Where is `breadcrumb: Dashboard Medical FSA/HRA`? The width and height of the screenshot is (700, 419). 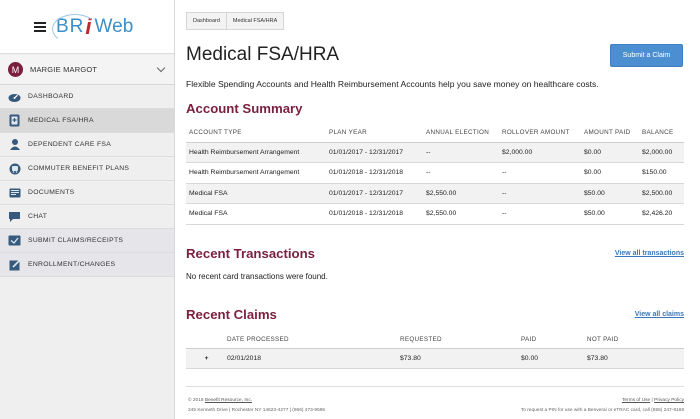 breadcrumb: Dashboard Medical FSA/HRA is located at coordinates (235, 21).